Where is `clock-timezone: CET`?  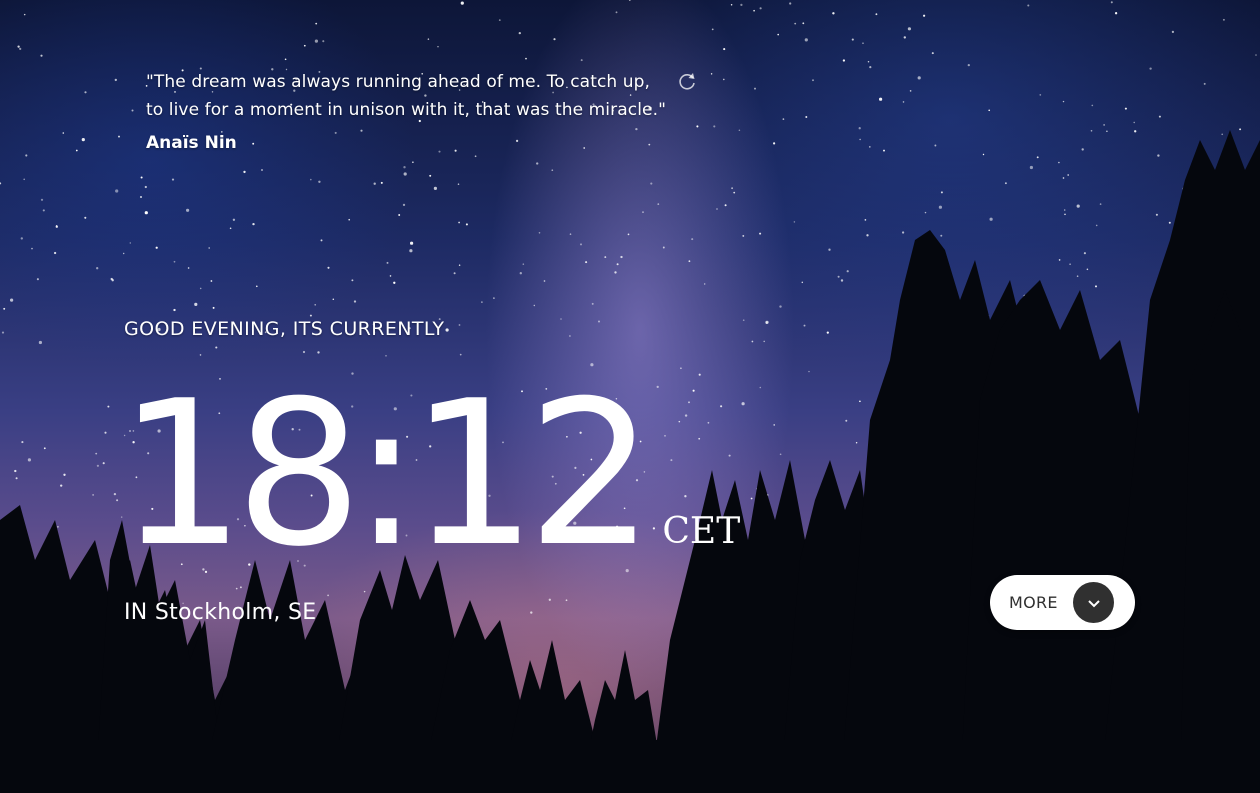
clock-timezone: CET is located at coordinates (701, 531).